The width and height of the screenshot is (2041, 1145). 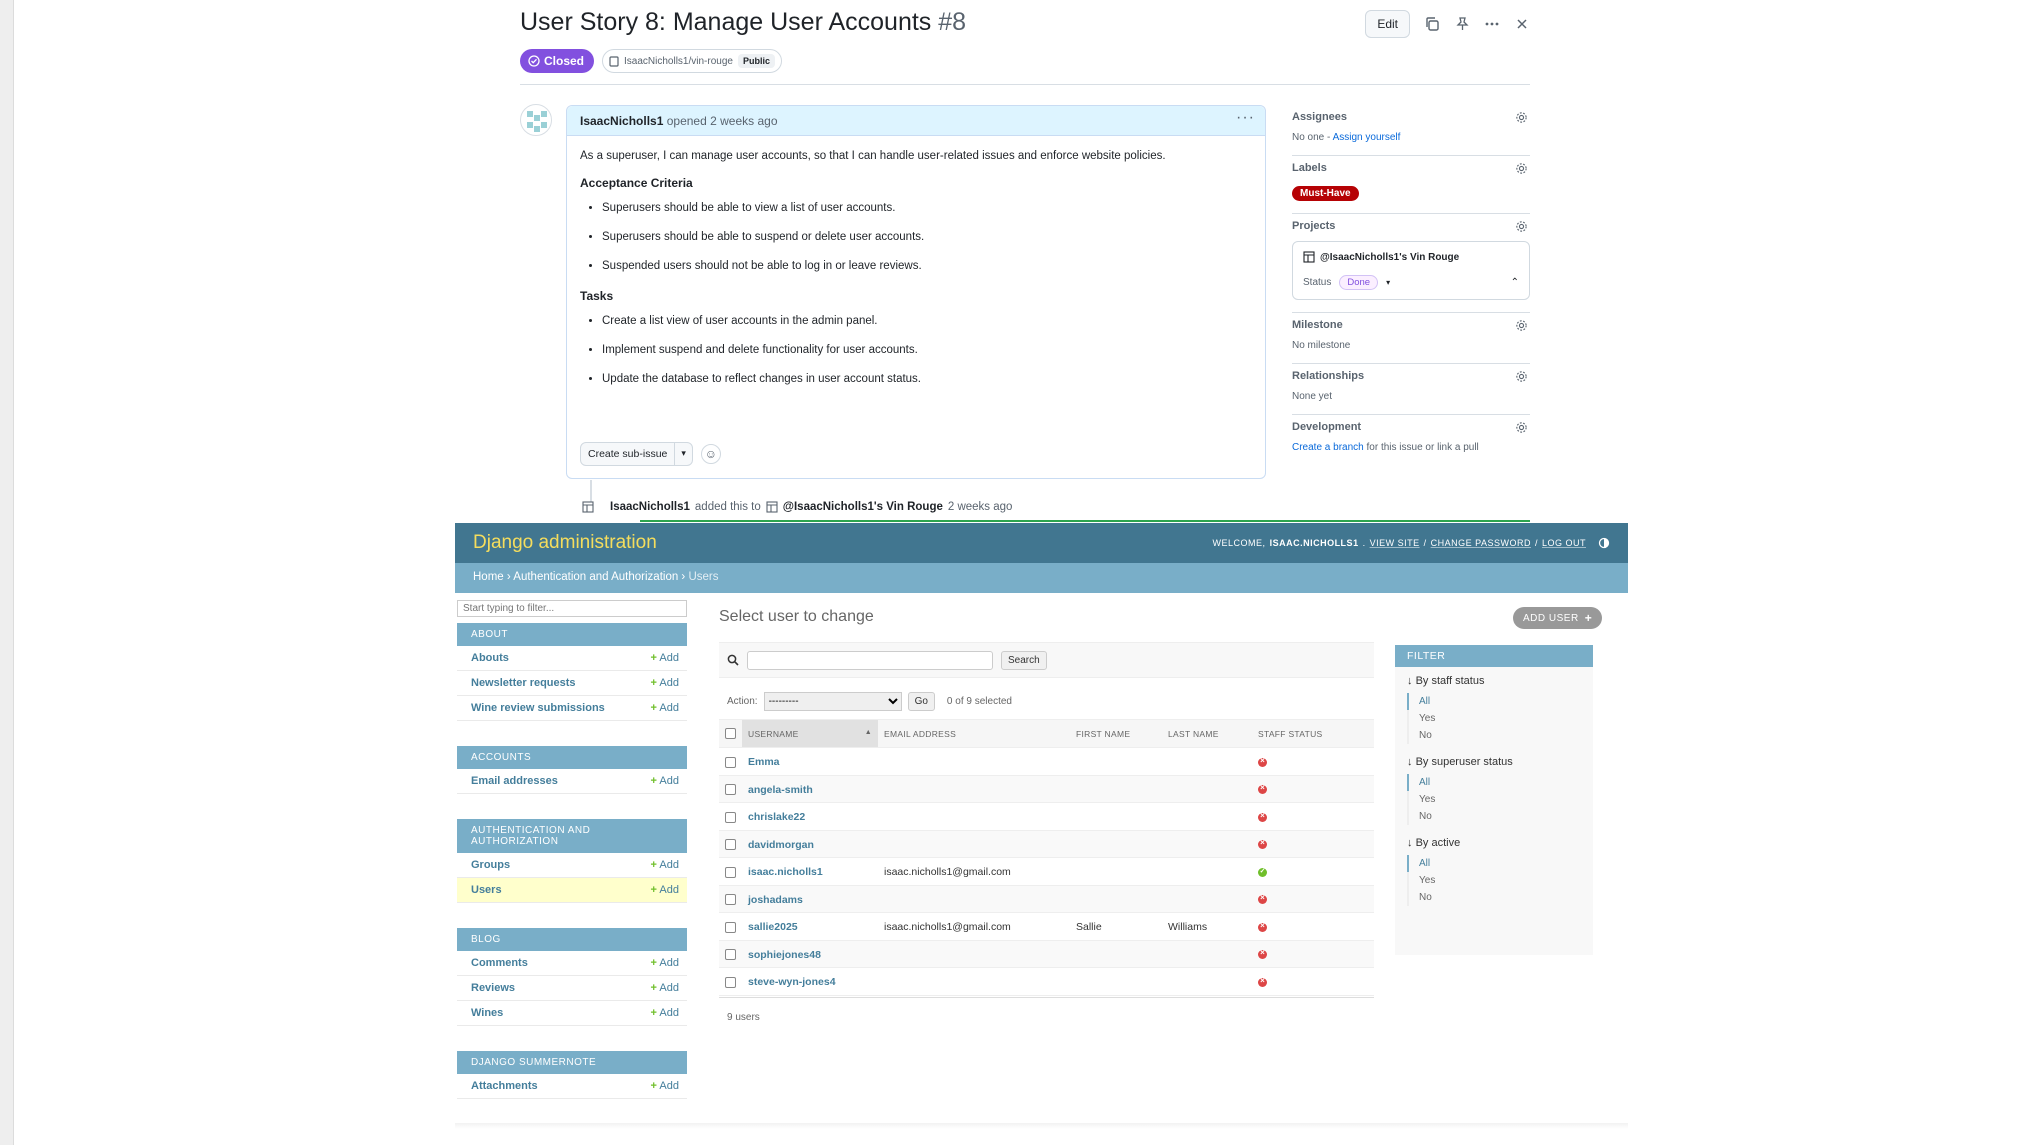 What do you see at coordinates (1024, 660) in the screenshot?
I see `search-button: Search` at bounding box center [1024, 660].